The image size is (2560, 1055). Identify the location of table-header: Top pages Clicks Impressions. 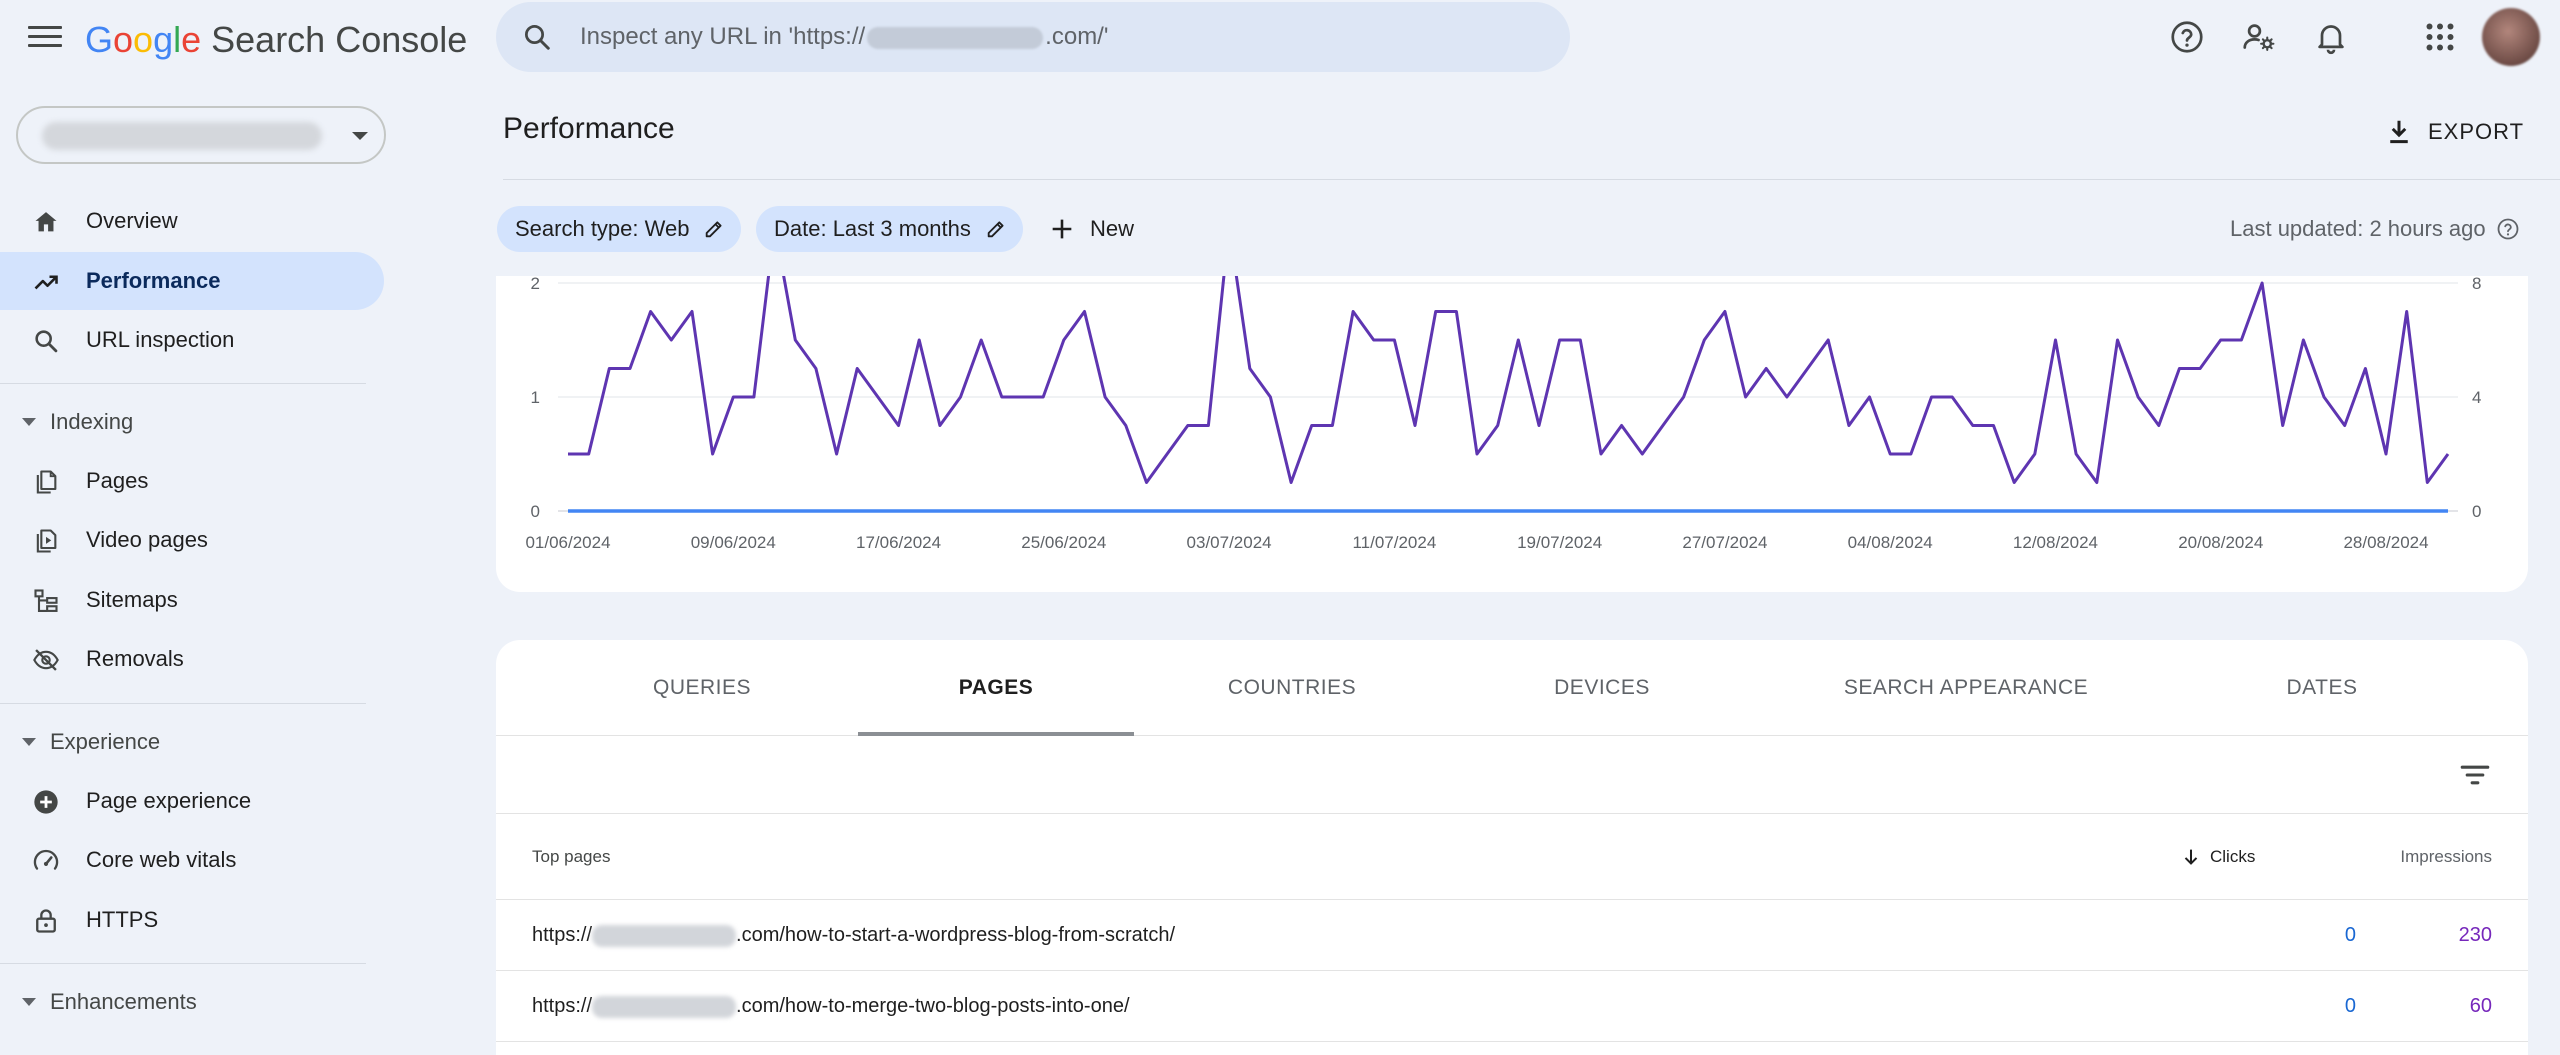
(1512, 857).